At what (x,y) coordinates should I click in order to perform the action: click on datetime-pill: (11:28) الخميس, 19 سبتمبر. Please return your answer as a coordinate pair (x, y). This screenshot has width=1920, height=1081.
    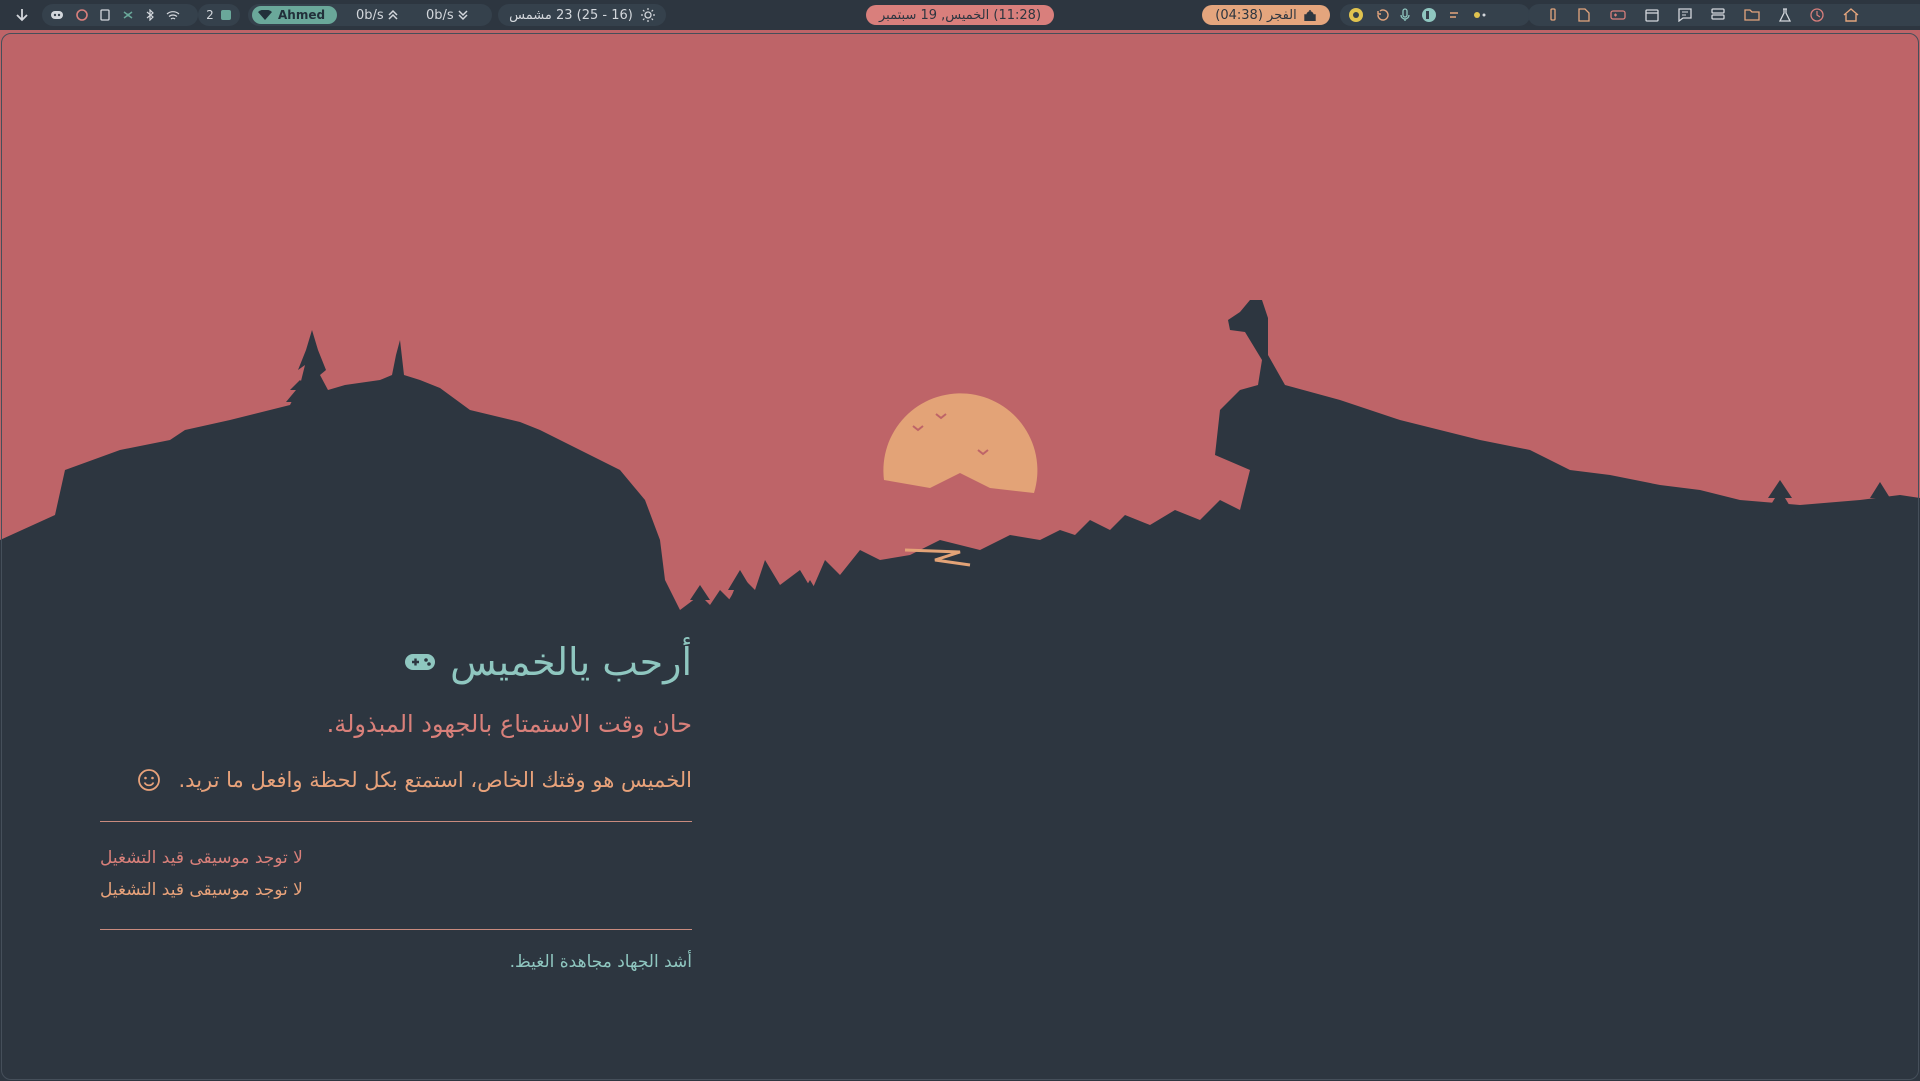
    Looking at the image, I should click on (960, 15).